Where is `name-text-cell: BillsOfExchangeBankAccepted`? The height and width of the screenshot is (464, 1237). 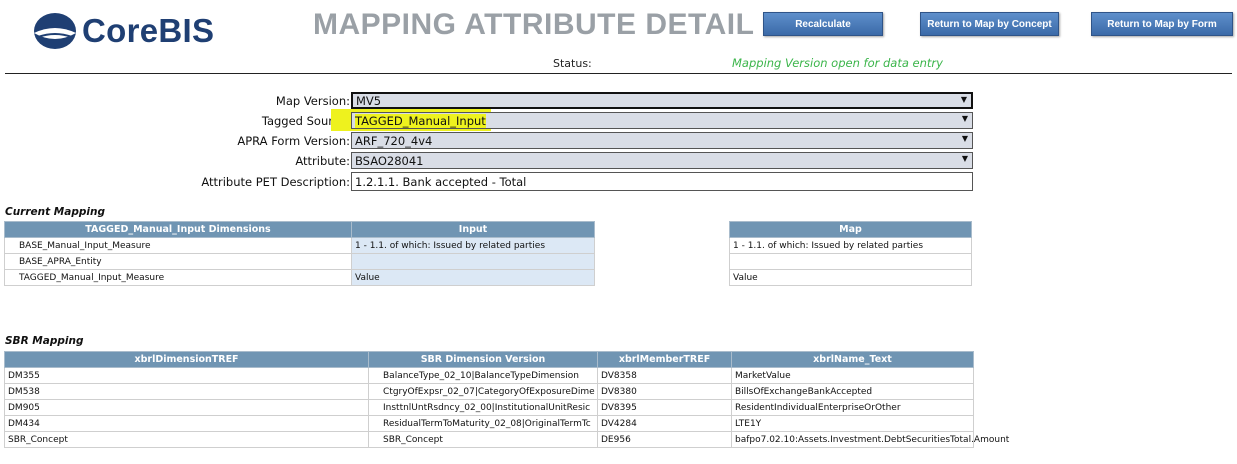
name-text-cell: BillsOfExchangeBankAccepted is located at coordinates (852, 391).